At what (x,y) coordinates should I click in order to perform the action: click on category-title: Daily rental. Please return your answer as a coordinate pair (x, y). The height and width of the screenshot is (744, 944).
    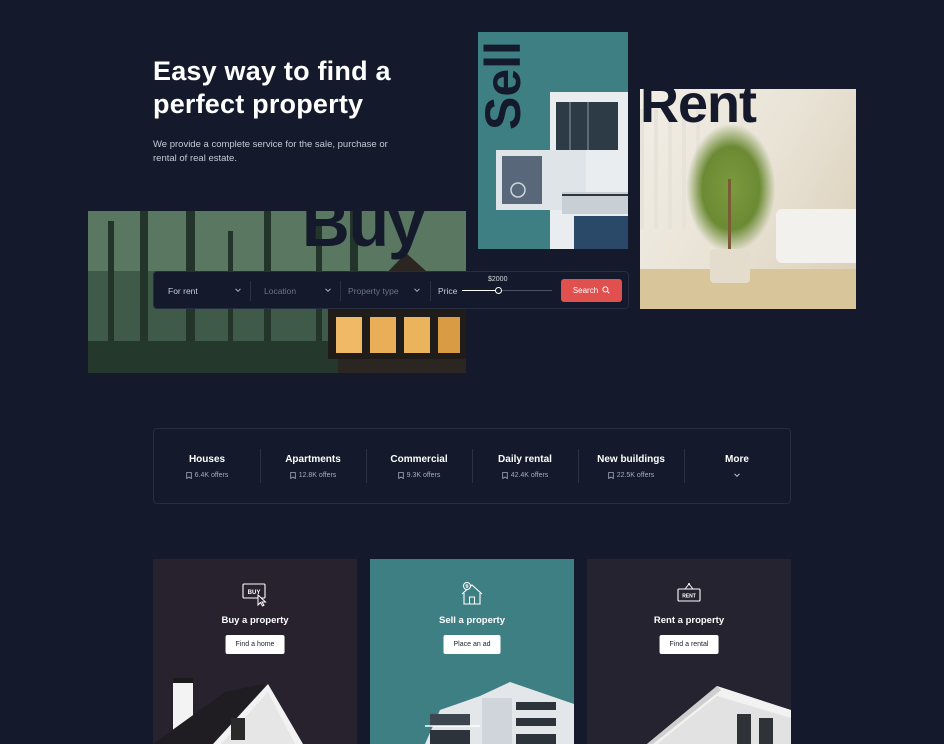
    Looking at the image, I should click on (525, 459).